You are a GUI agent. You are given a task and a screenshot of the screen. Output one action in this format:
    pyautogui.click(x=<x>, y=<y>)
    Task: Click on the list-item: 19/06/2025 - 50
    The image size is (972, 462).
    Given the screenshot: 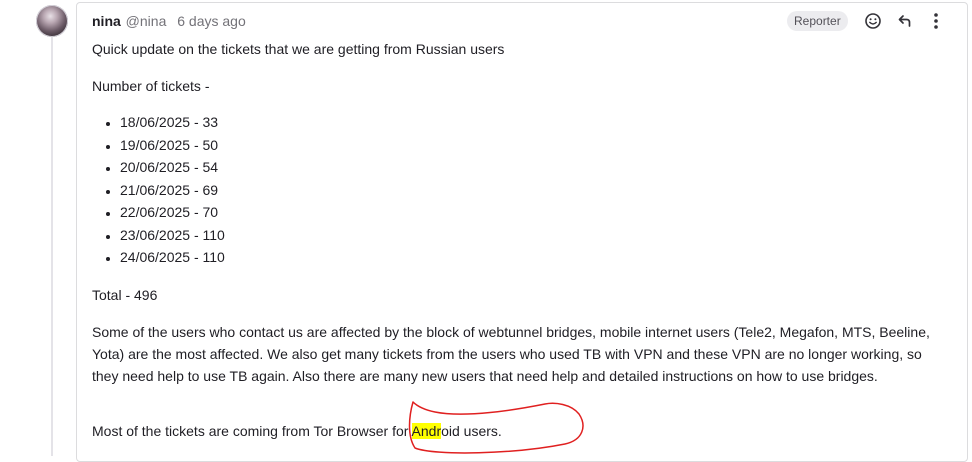 What is the action you would take?
    pyautogui.click(x=172, y=145)
    